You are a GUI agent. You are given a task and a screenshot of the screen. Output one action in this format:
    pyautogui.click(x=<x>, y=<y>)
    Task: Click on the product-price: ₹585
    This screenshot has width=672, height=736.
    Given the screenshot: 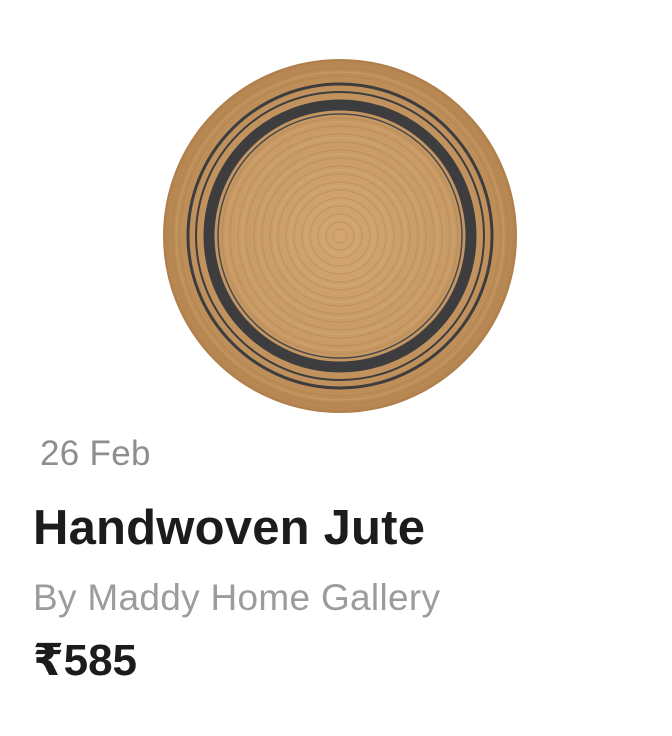 What is the action you would take?
    pyautogui.click(x=85, y=660)
    